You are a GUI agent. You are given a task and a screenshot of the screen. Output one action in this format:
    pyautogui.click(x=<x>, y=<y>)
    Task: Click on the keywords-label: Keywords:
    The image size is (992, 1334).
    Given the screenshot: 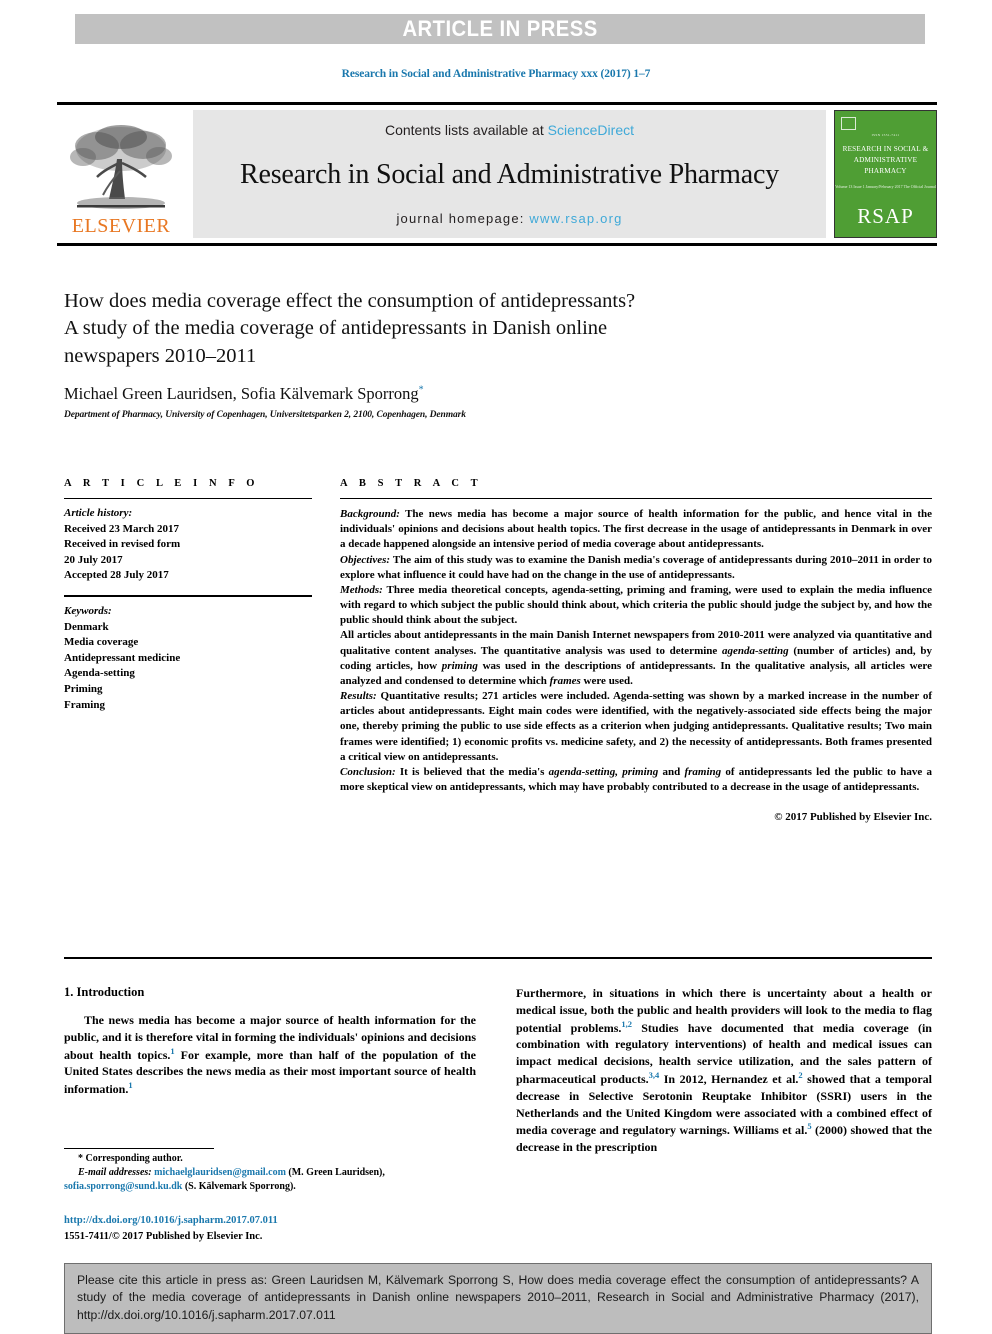 What is the action you would take?
    pyautogui.click(x=88, y=611)
    